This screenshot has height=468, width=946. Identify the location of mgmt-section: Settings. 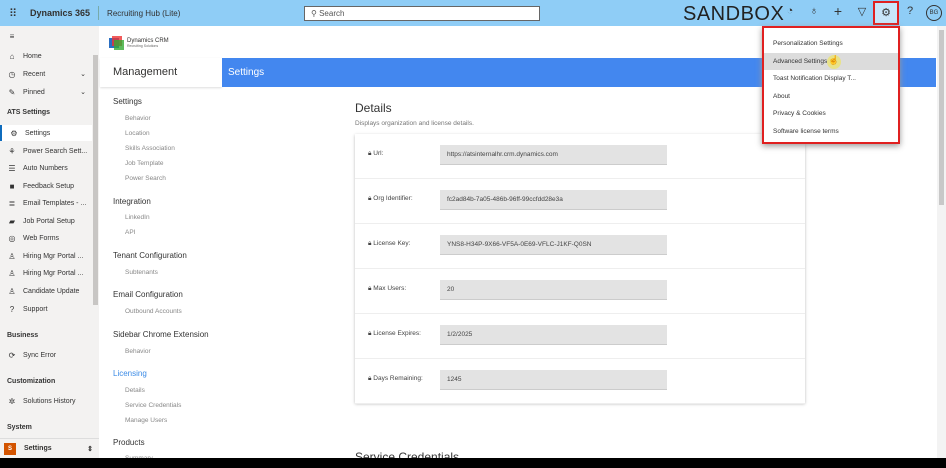
(127, 101).